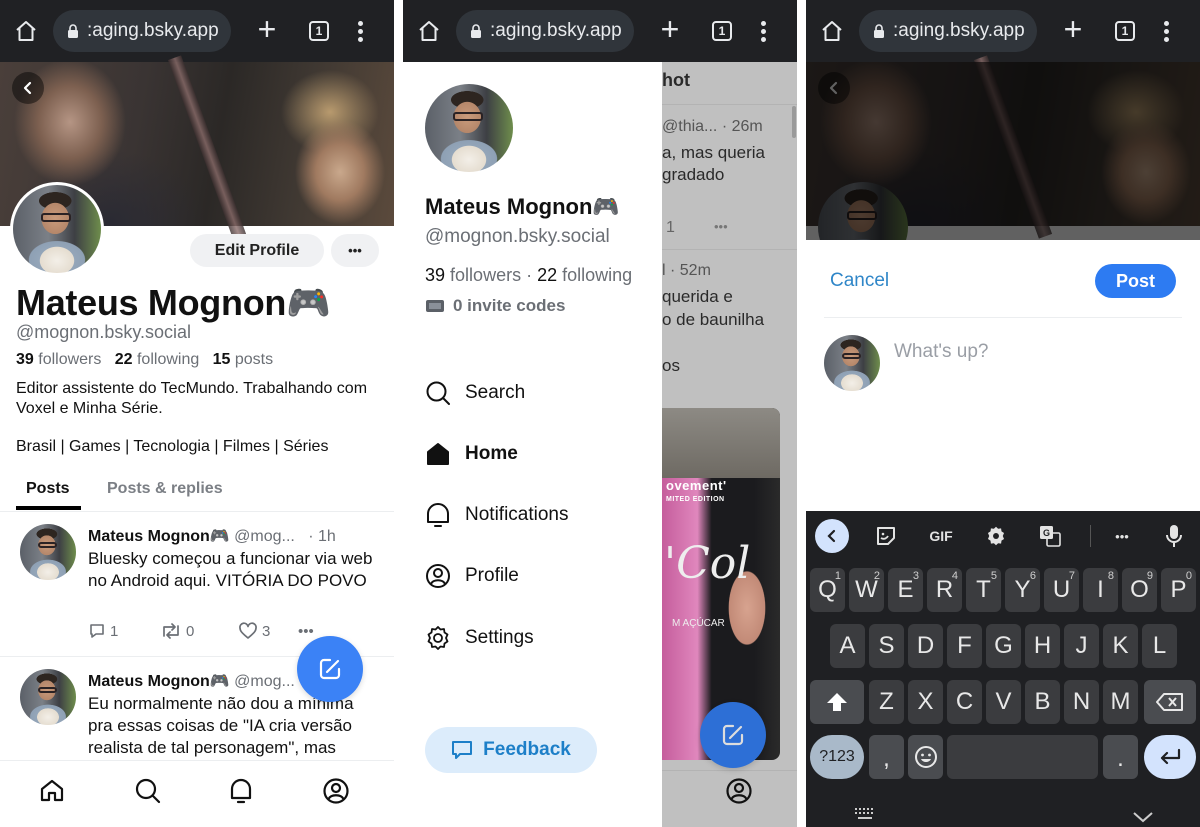 This screenshot has height=827, width=1200. I want to click on post-button: Post, so click(1135, 281).